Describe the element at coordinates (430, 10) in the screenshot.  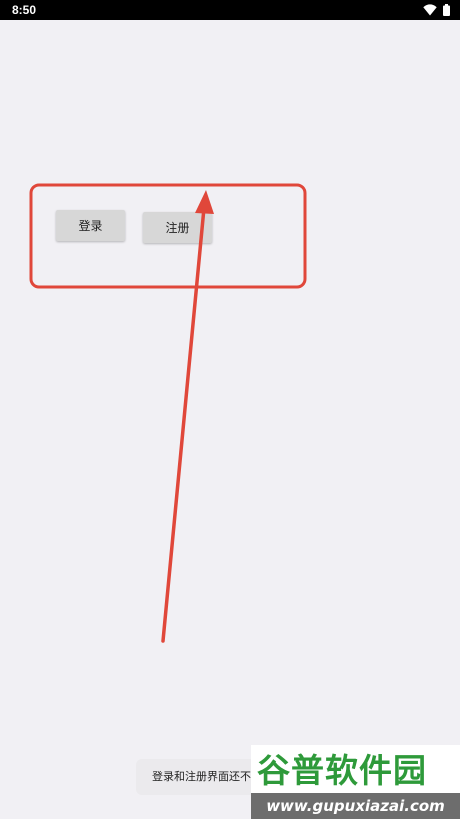
I see `wifi-icon` at that location.